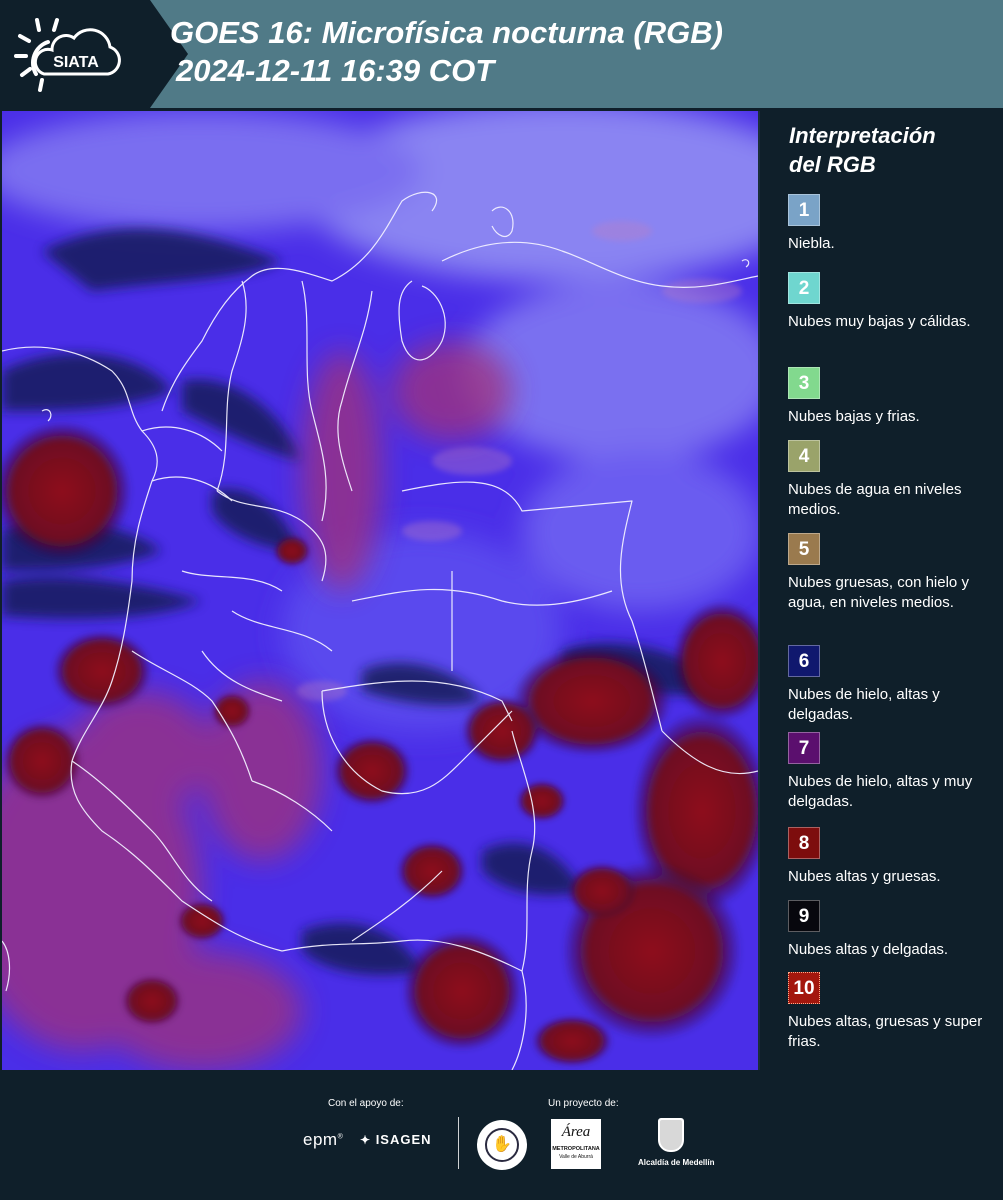  I want to click on legend-swatch: 3, so click(804, 383).